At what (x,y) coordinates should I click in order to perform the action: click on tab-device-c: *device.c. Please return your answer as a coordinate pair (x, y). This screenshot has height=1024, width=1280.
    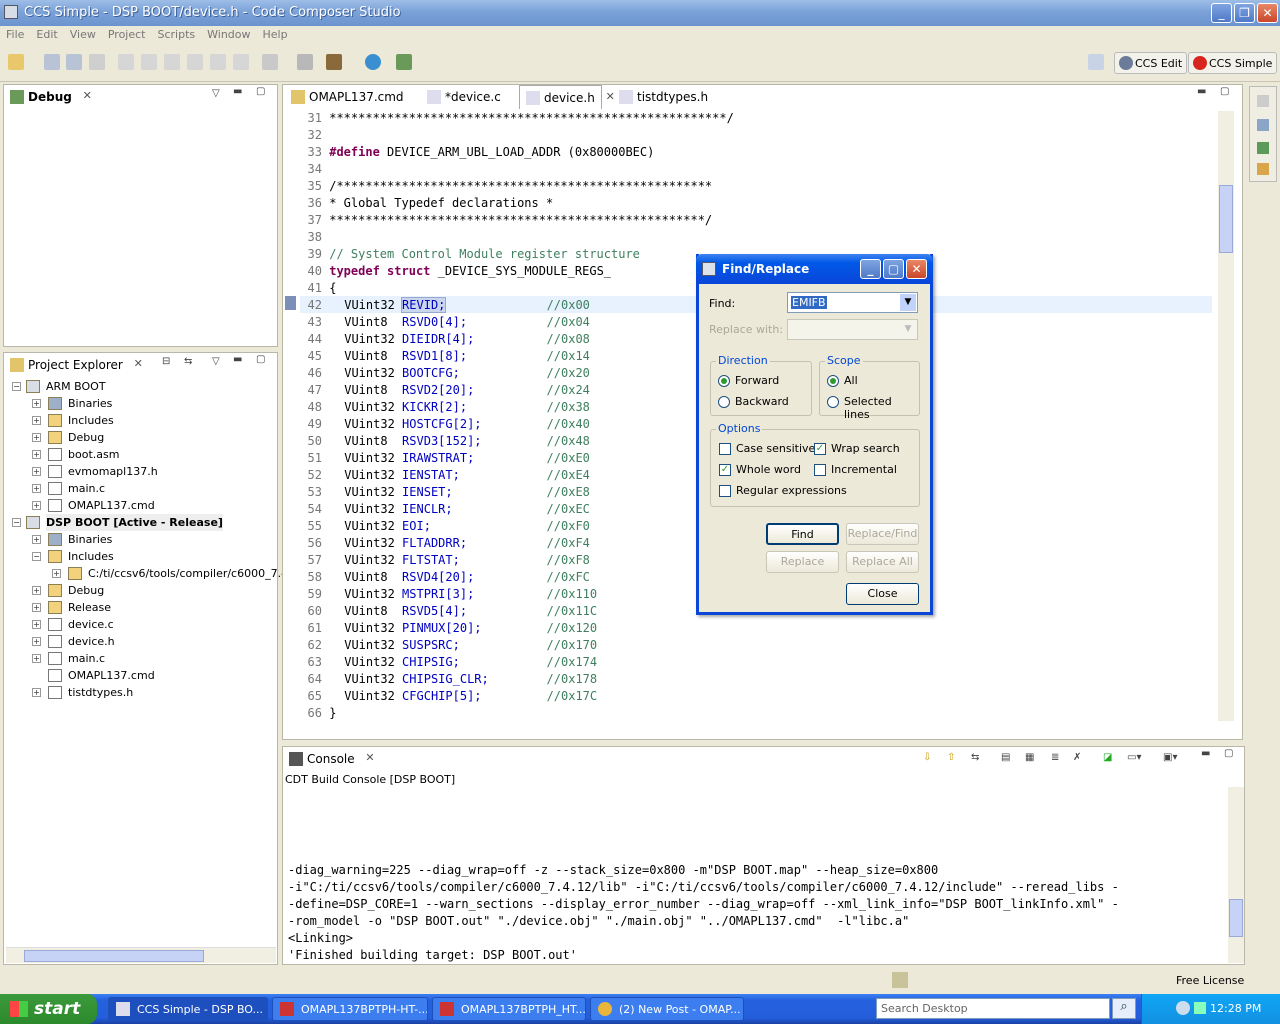
    Looking at the image, I should click on (464, 97).